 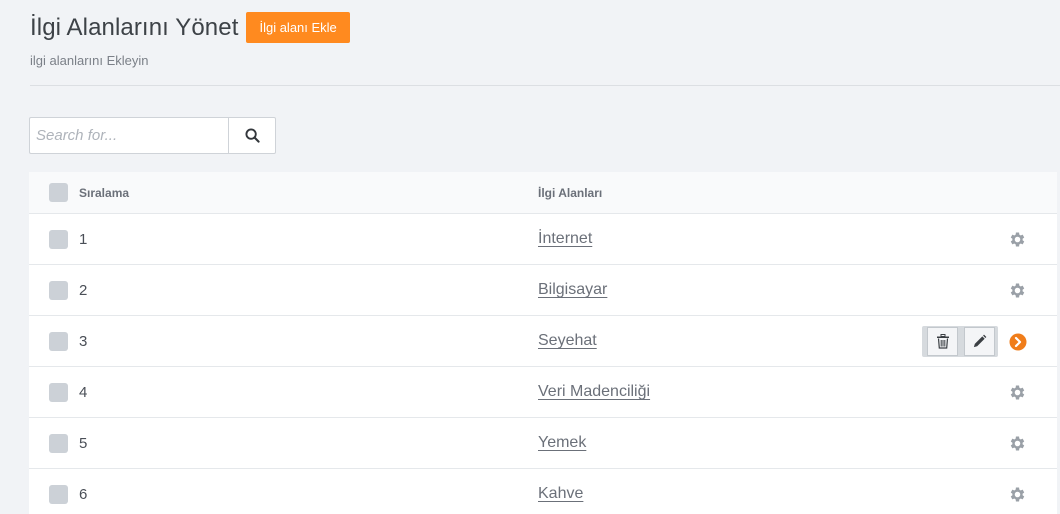 I want to click on search-input, so click(x=128, y=135).